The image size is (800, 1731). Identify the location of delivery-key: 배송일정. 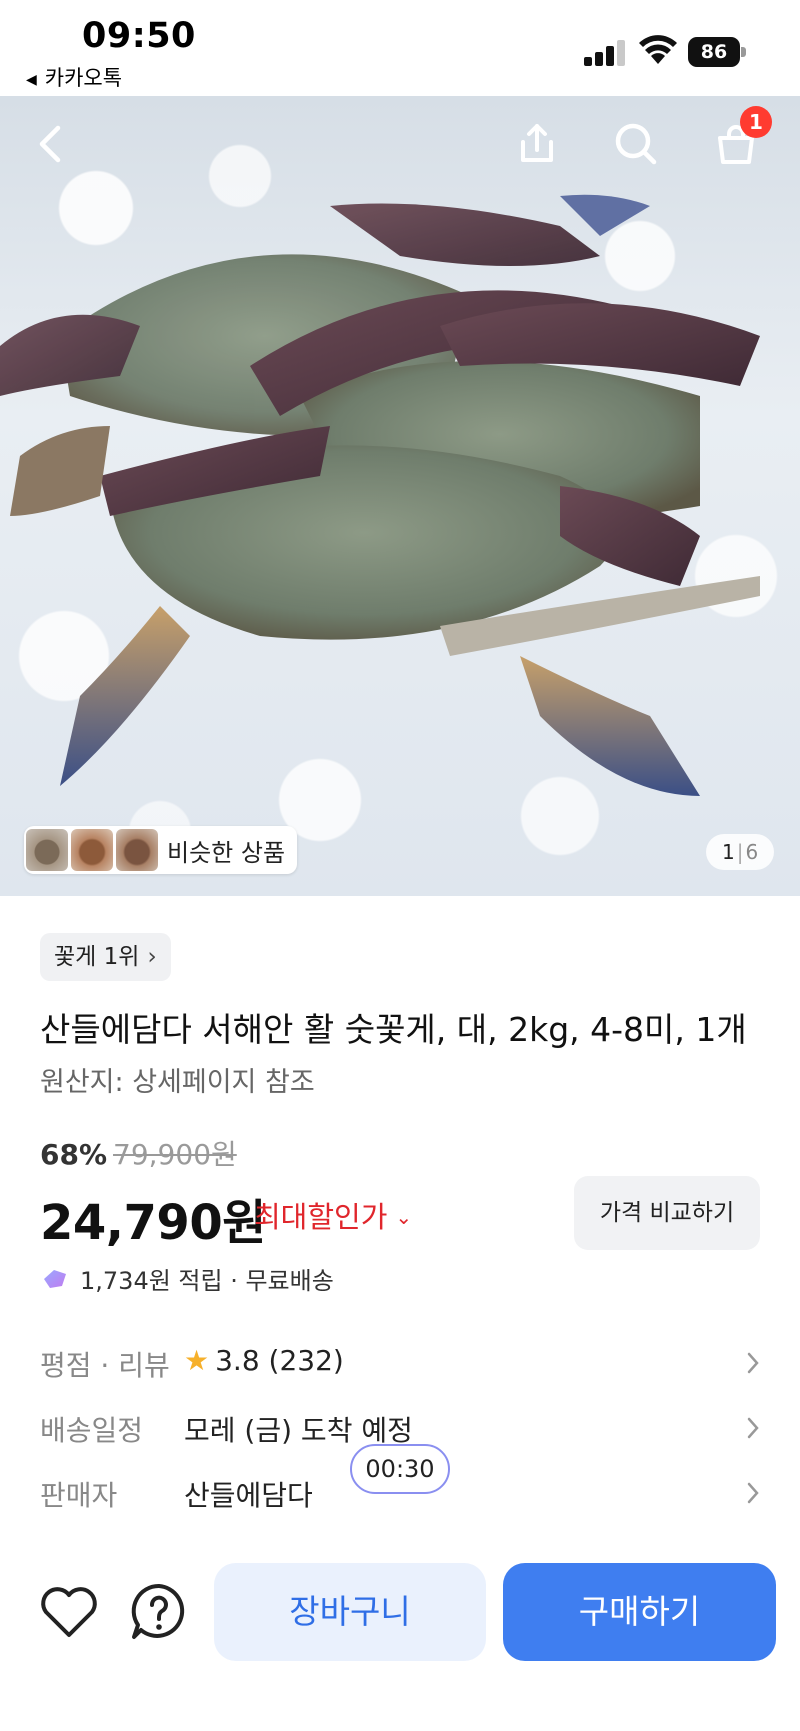
(92, 1430).